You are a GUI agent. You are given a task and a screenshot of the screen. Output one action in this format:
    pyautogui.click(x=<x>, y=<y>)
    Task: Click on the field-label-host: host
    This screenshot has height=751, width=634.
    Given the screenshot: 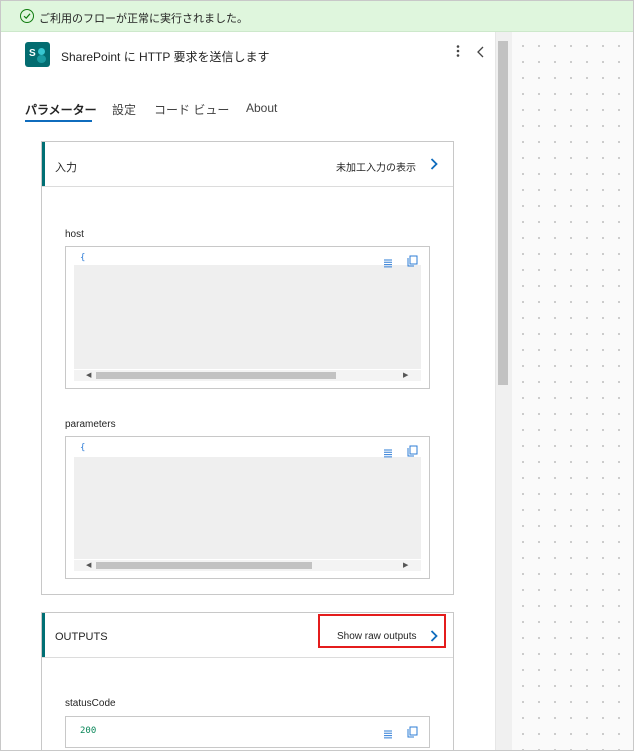 What is the action you would take?
    pyautogui.click(x=74, y=234)
    